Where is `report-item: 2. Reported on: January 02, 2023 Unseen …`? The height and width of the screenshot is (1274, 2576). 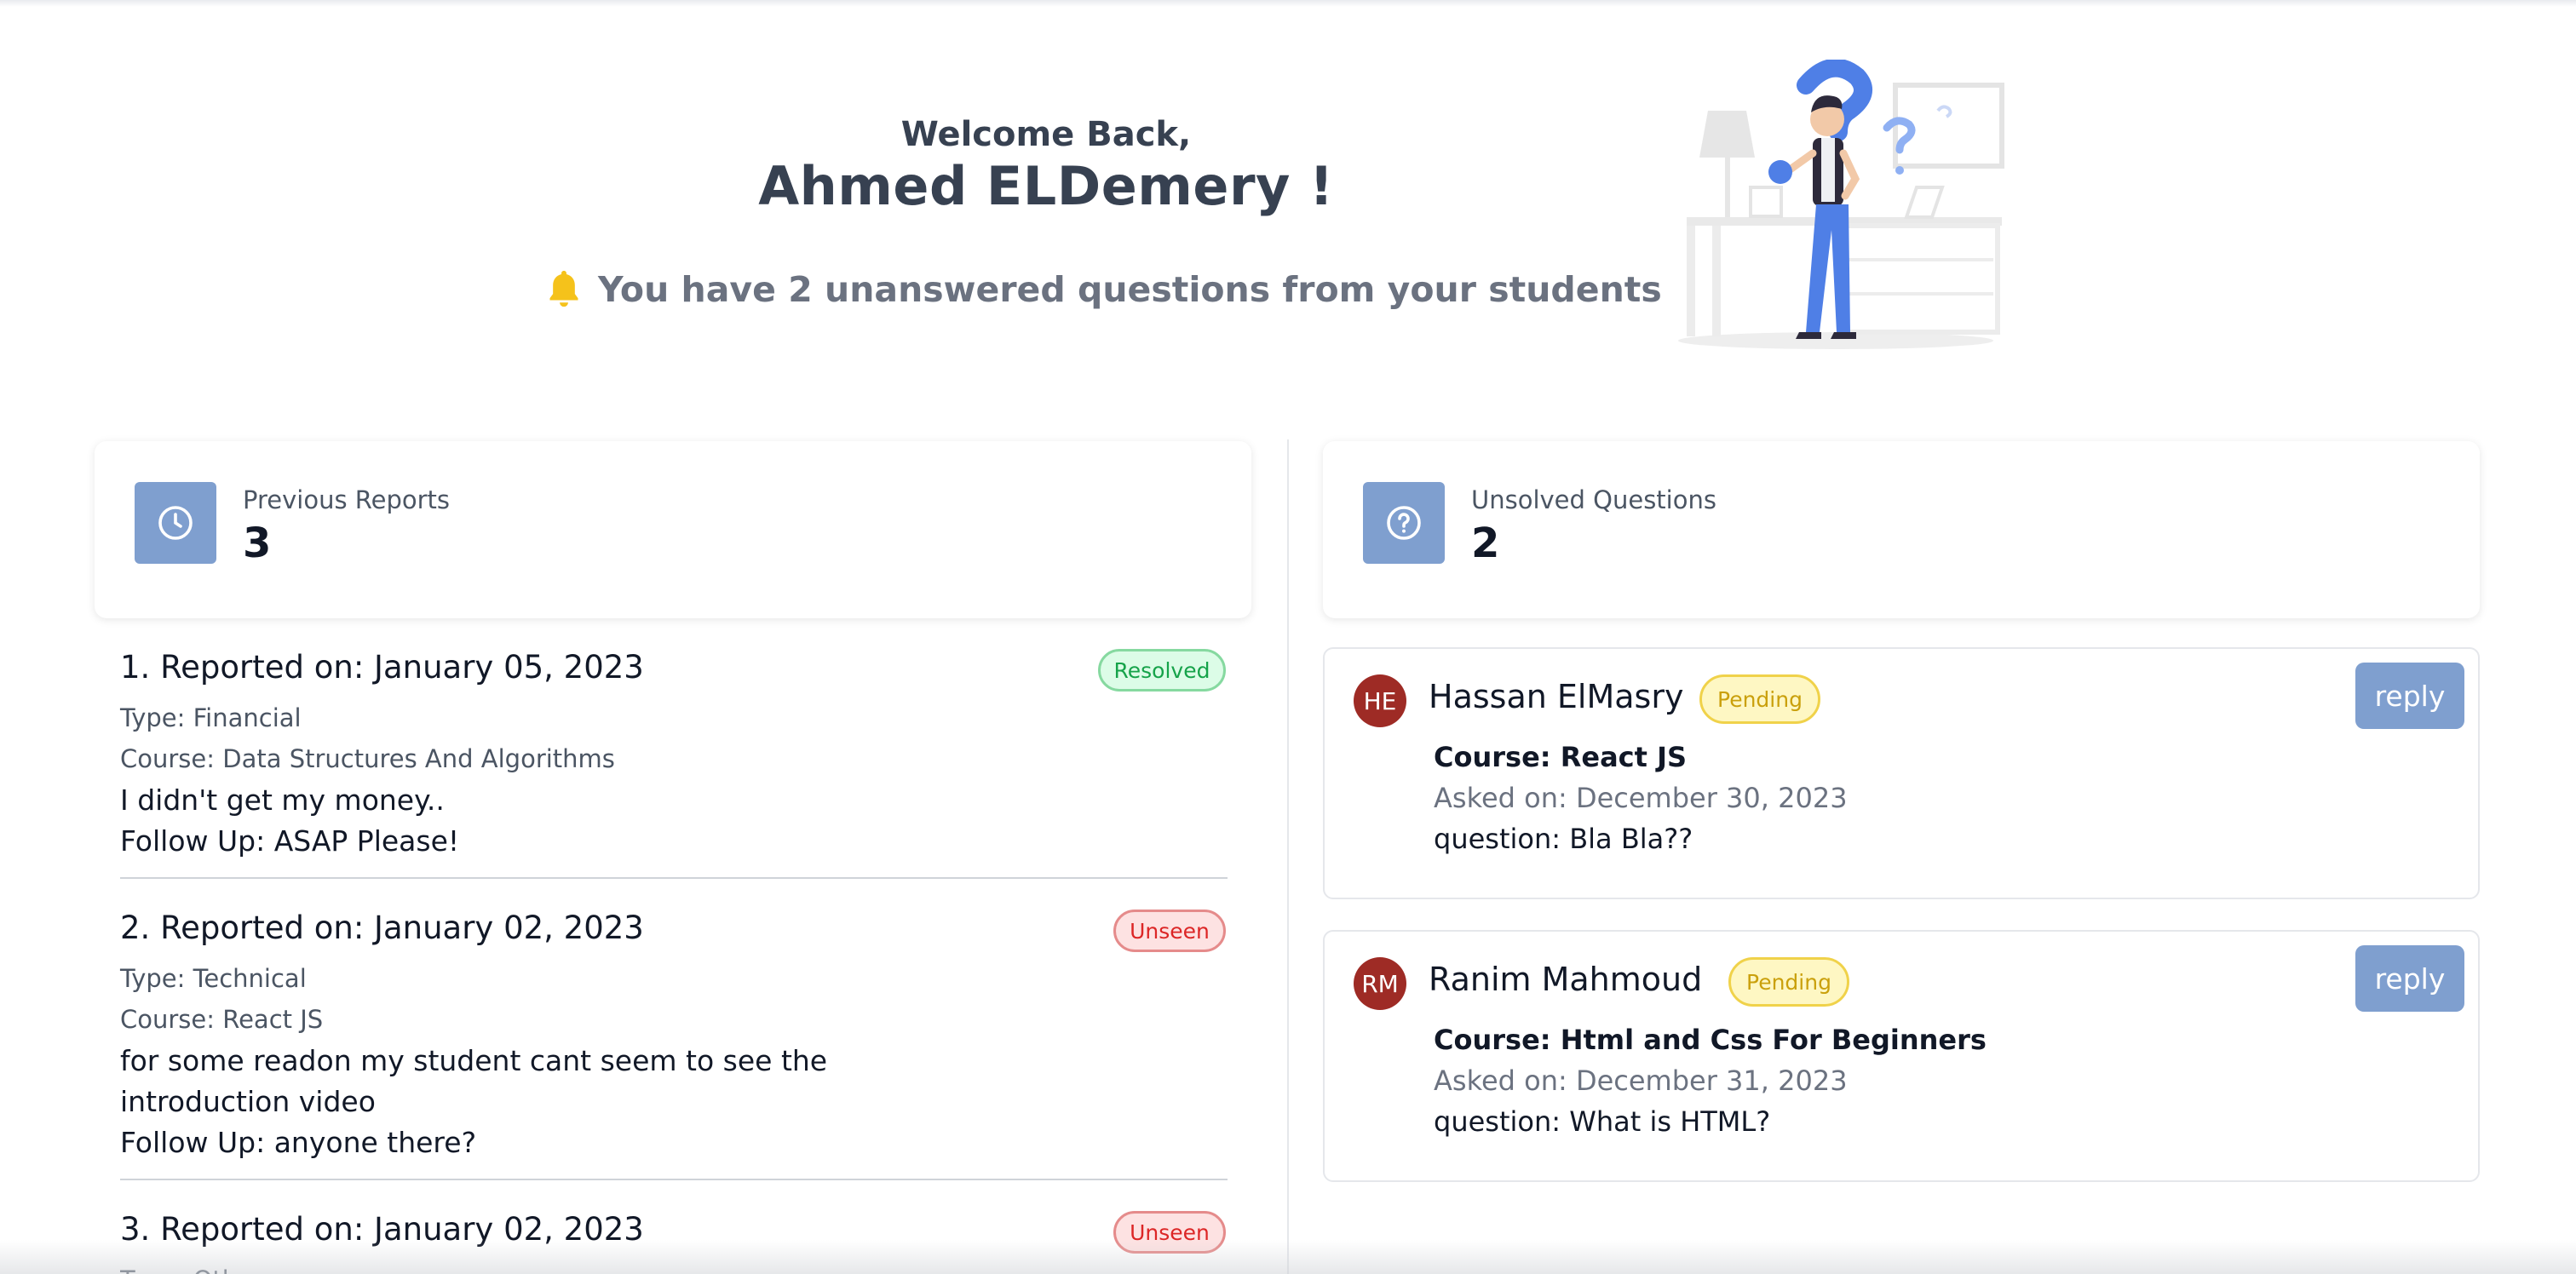
report-item: 2. Reported on: January 02, 2023 Unseen … is located at coordinates (674, 1046).